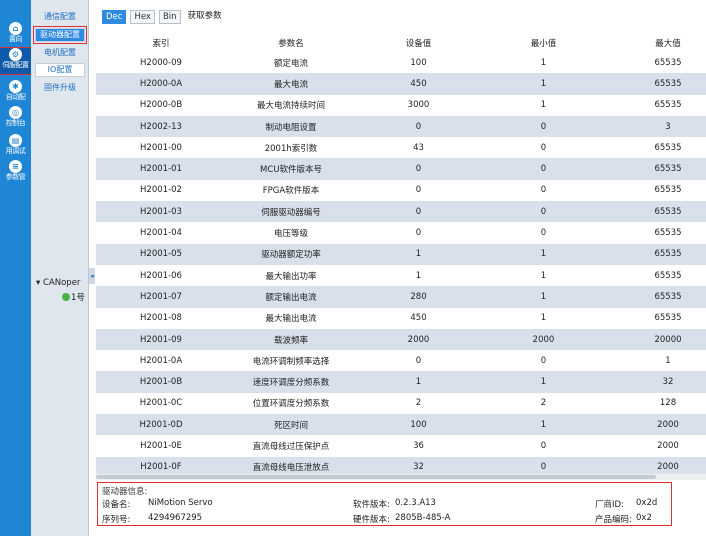  What do you see at coordinates (15, 147) in the screenshot?
I see `rail-item-debug: ▤ 用调试` at bounding box center [15, 147].